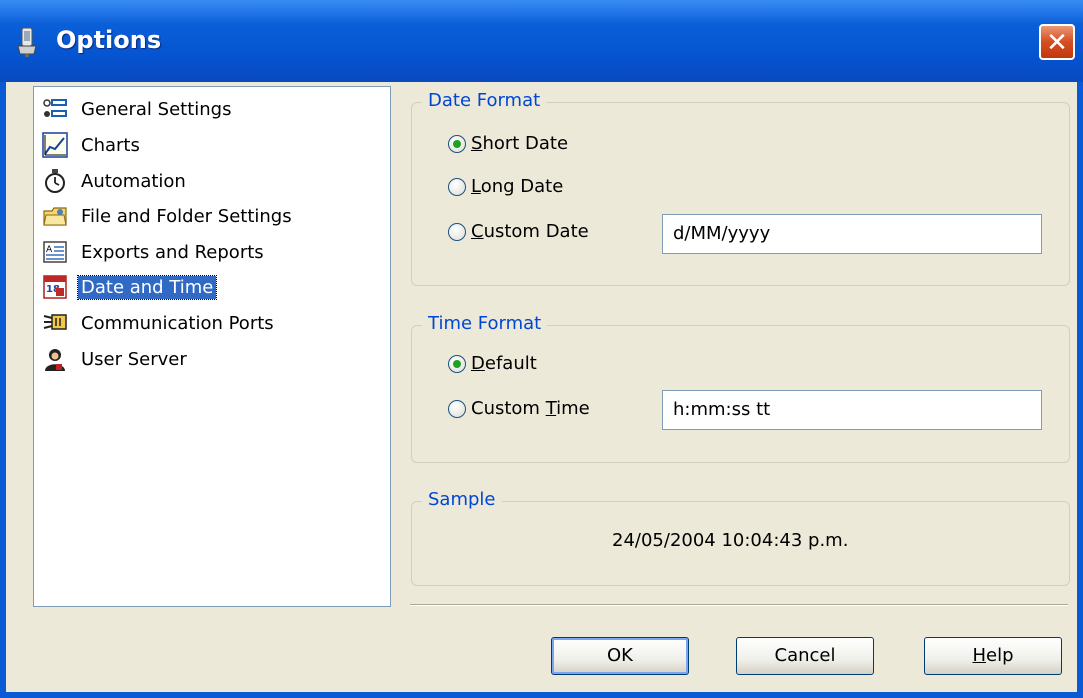  Describe the element at coordinates (620, 656) in the screenshot. I see `ok-button: OK` at that location.